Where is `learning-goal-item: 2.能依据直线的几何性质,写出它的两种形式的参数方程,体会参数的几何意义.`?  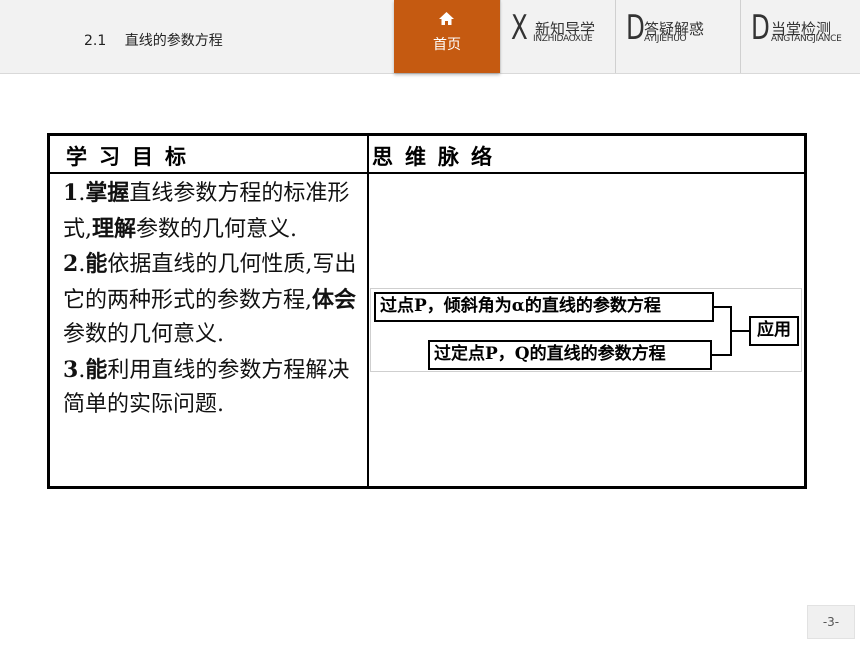
learning-goal-item: 2.能依据直线的几何性质,写出它的两种形式的参数方程,体会参数的几何意义. is located at coordinates (212, 300).